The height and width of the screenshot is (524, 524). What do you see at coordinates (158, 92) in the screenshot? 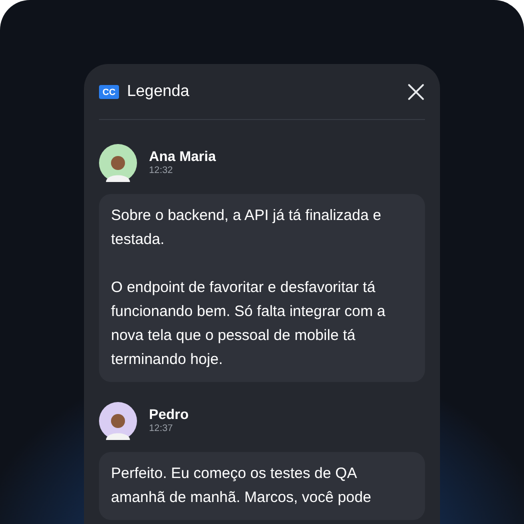
I see `panel-title: Legenda` at bounding box center [158, 92].